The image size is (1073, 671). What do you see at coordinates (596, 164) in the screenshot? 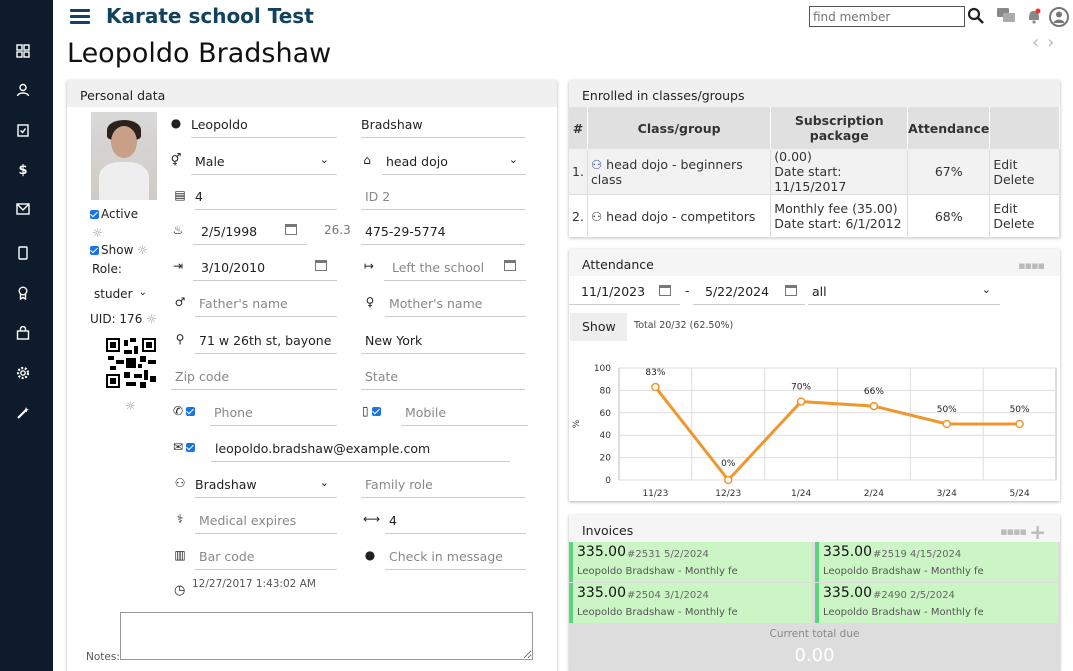
I see `users-icon: ⚇` at bounding box center [596, 164].